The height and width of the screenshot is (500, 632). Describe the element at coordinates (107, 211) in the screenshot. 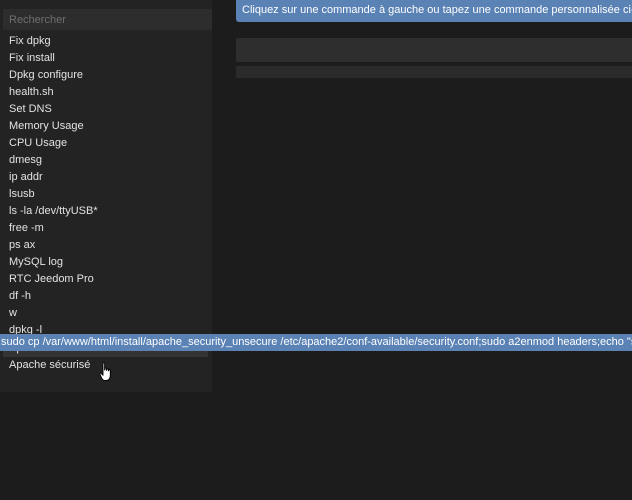

I see `command-item: ls -la /dev/ttyUSB*` at that location.